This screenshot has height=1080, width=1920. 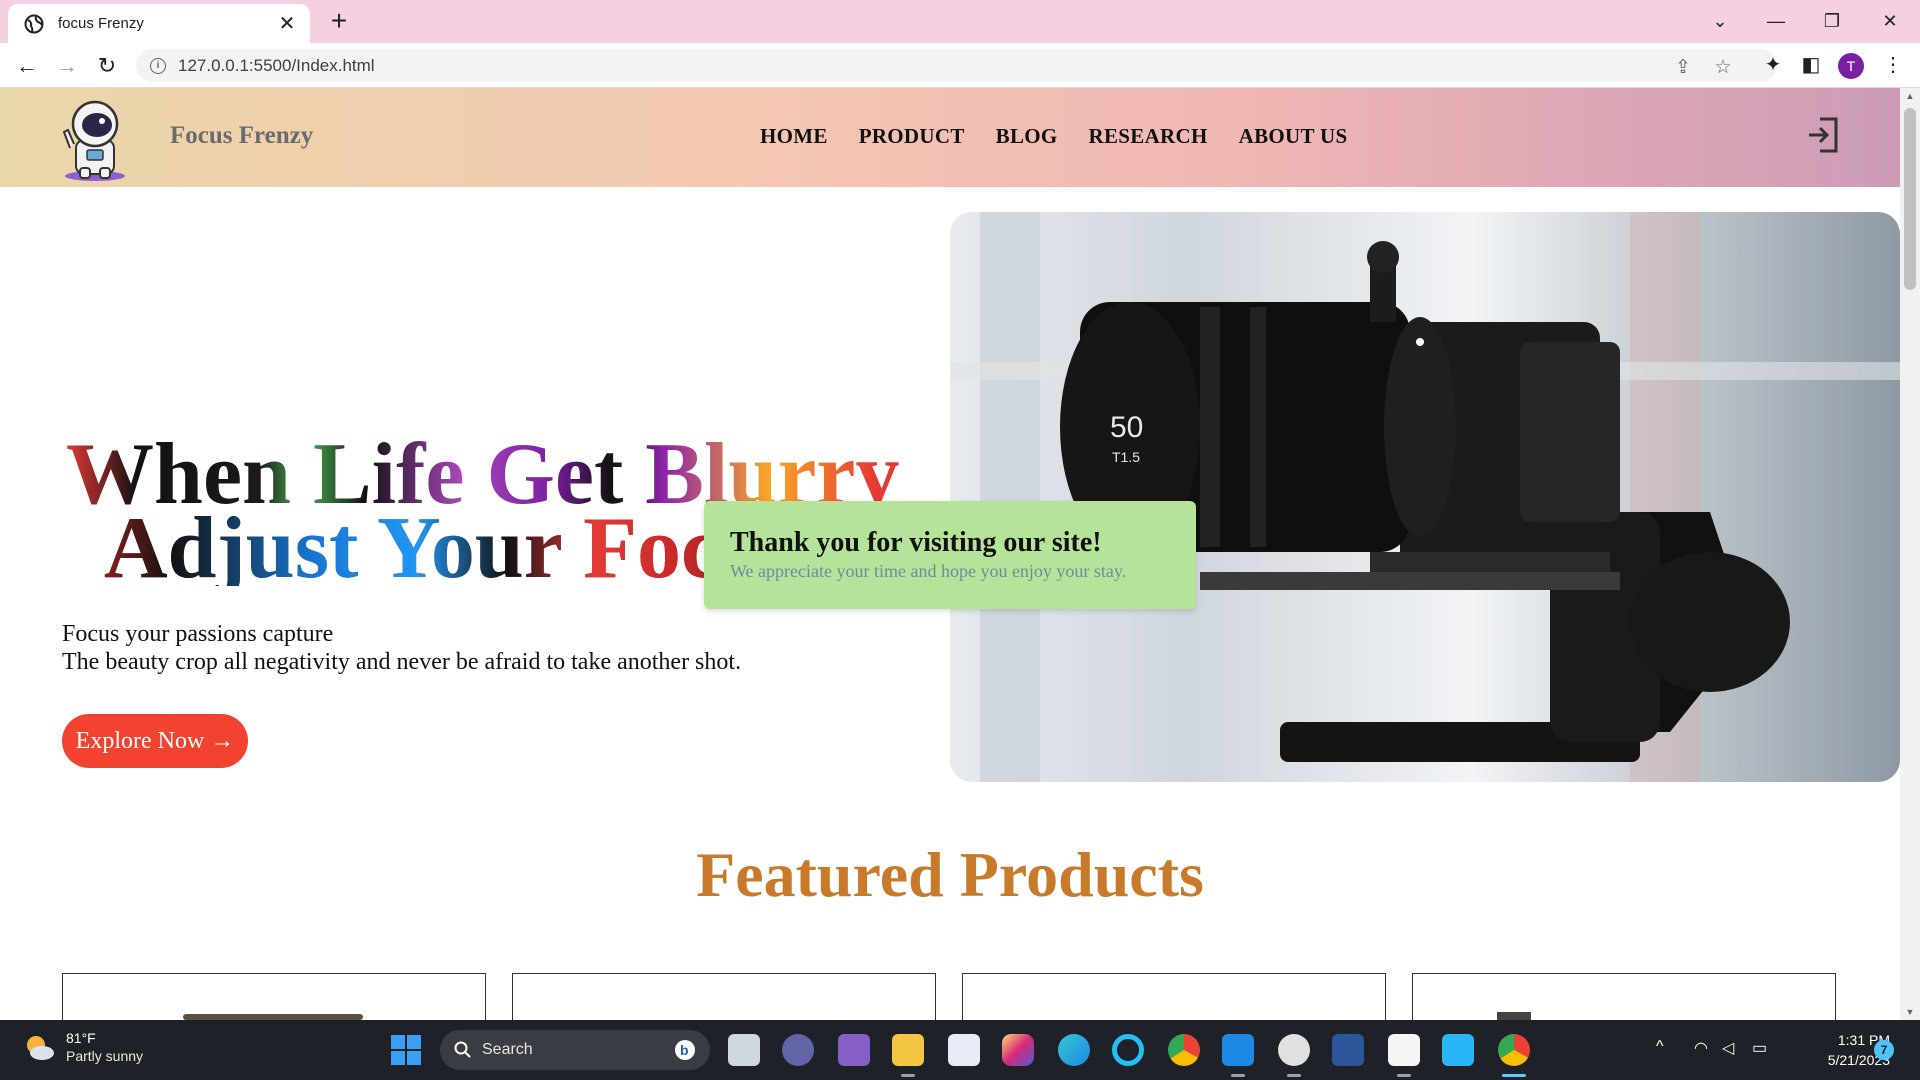 I want to click on tab-close-icon: ✕, so click(x=287, y=23).